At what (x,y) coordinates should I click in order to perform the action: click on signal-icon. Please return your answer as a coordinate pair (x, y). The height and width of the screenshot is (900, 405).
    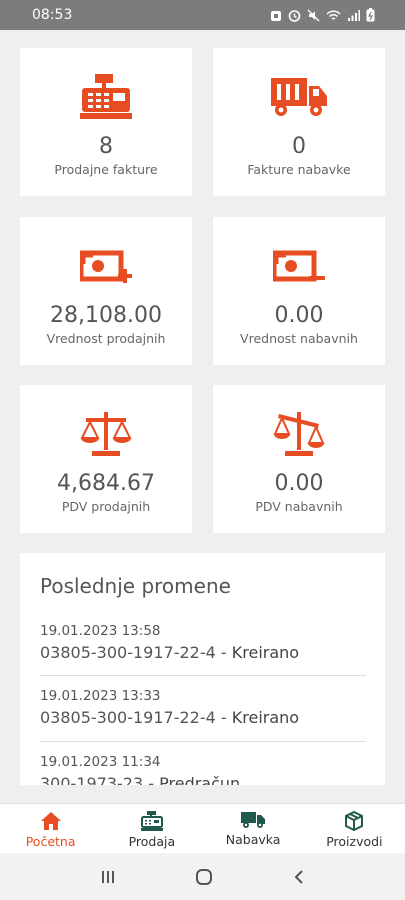
    Looking at the image, I should click on (354, 15).